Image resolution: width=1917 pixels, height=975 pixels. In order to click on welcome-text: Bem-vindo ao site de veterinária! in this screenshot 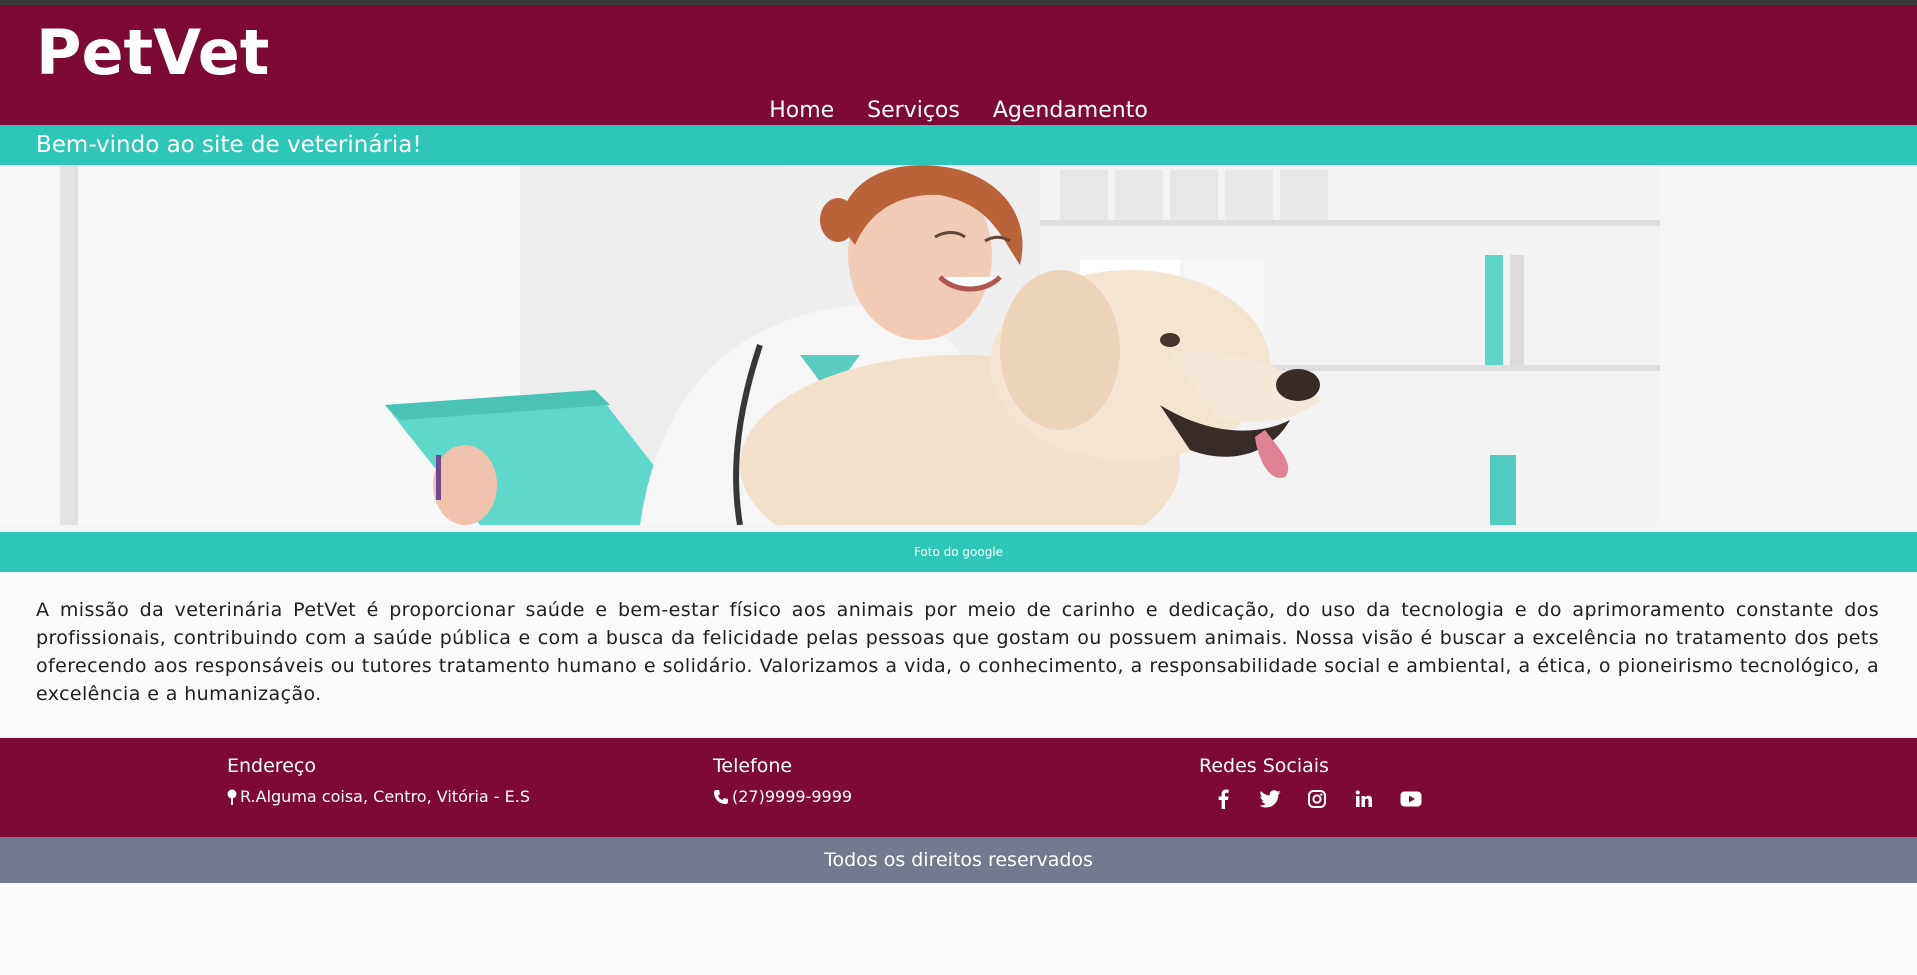, I will do `click(229, 145)`.